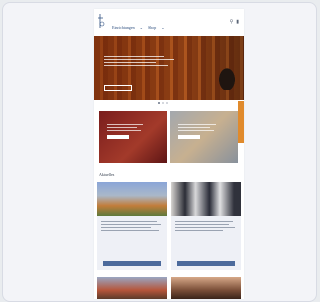 Image resolution: width=320 pixels, height=302 pixels. Describe the element at coordinates (133, 137) in the screenshot. I see `feature-card-left` at that location.